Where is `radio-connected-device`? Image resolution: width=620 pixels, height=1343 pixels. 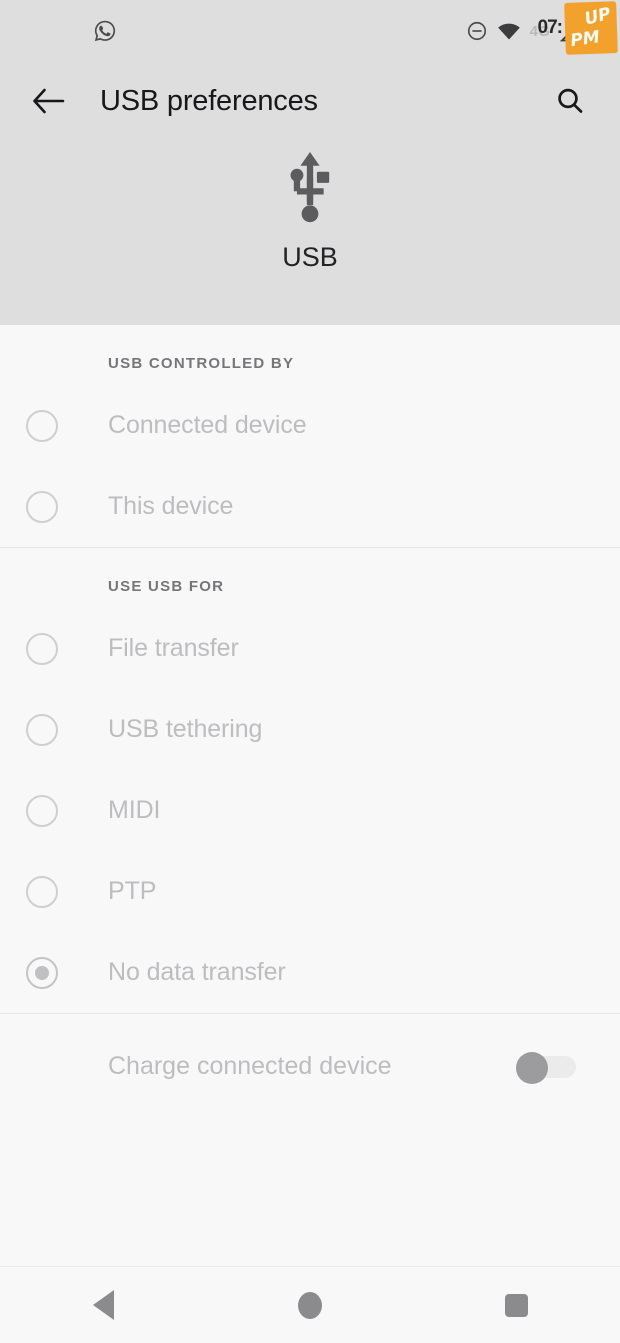 radio-connected-device is located at coordinates (42, 425).